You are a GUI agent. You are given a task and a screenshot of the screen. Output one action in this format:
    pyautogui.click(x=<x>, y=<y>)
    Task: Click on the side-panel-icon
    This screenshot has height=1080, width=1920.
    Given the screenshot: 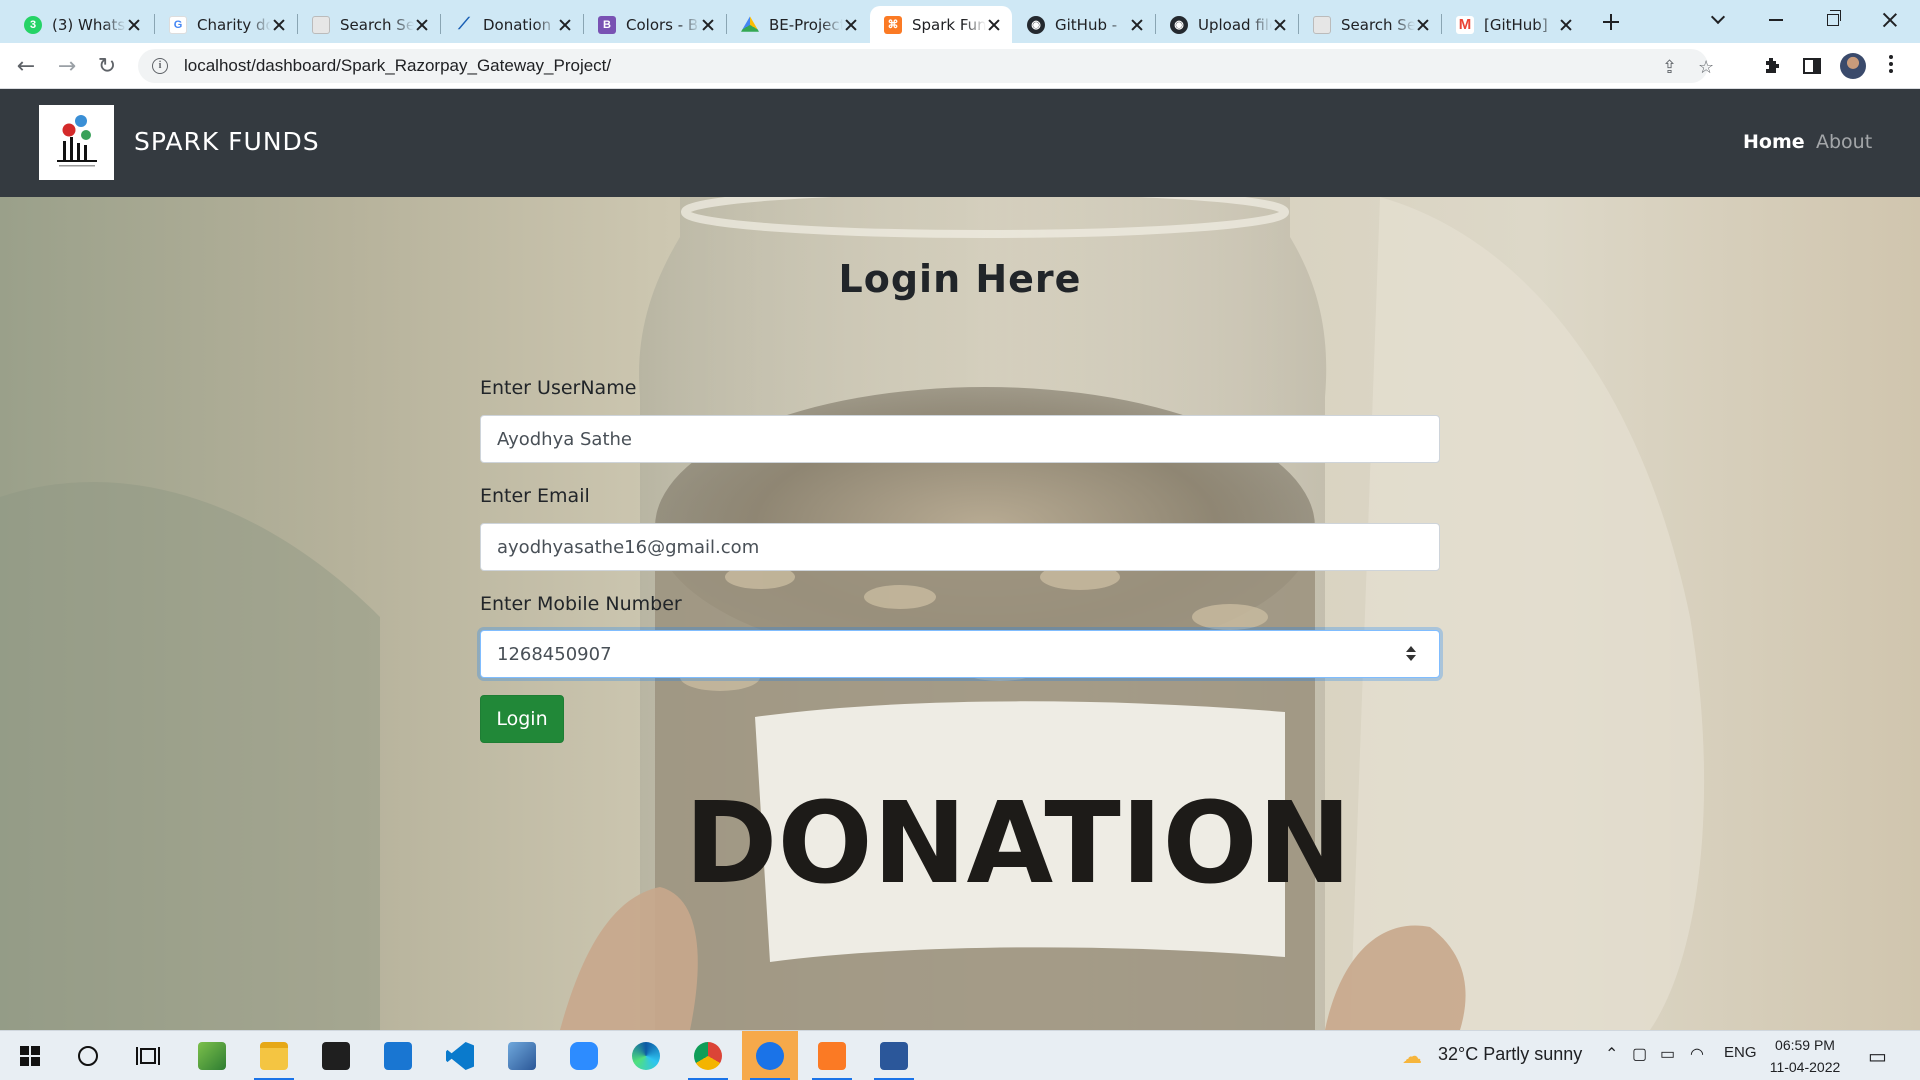 What is the action you would take?
    pyautogui.click(x=1812, y=66)
    